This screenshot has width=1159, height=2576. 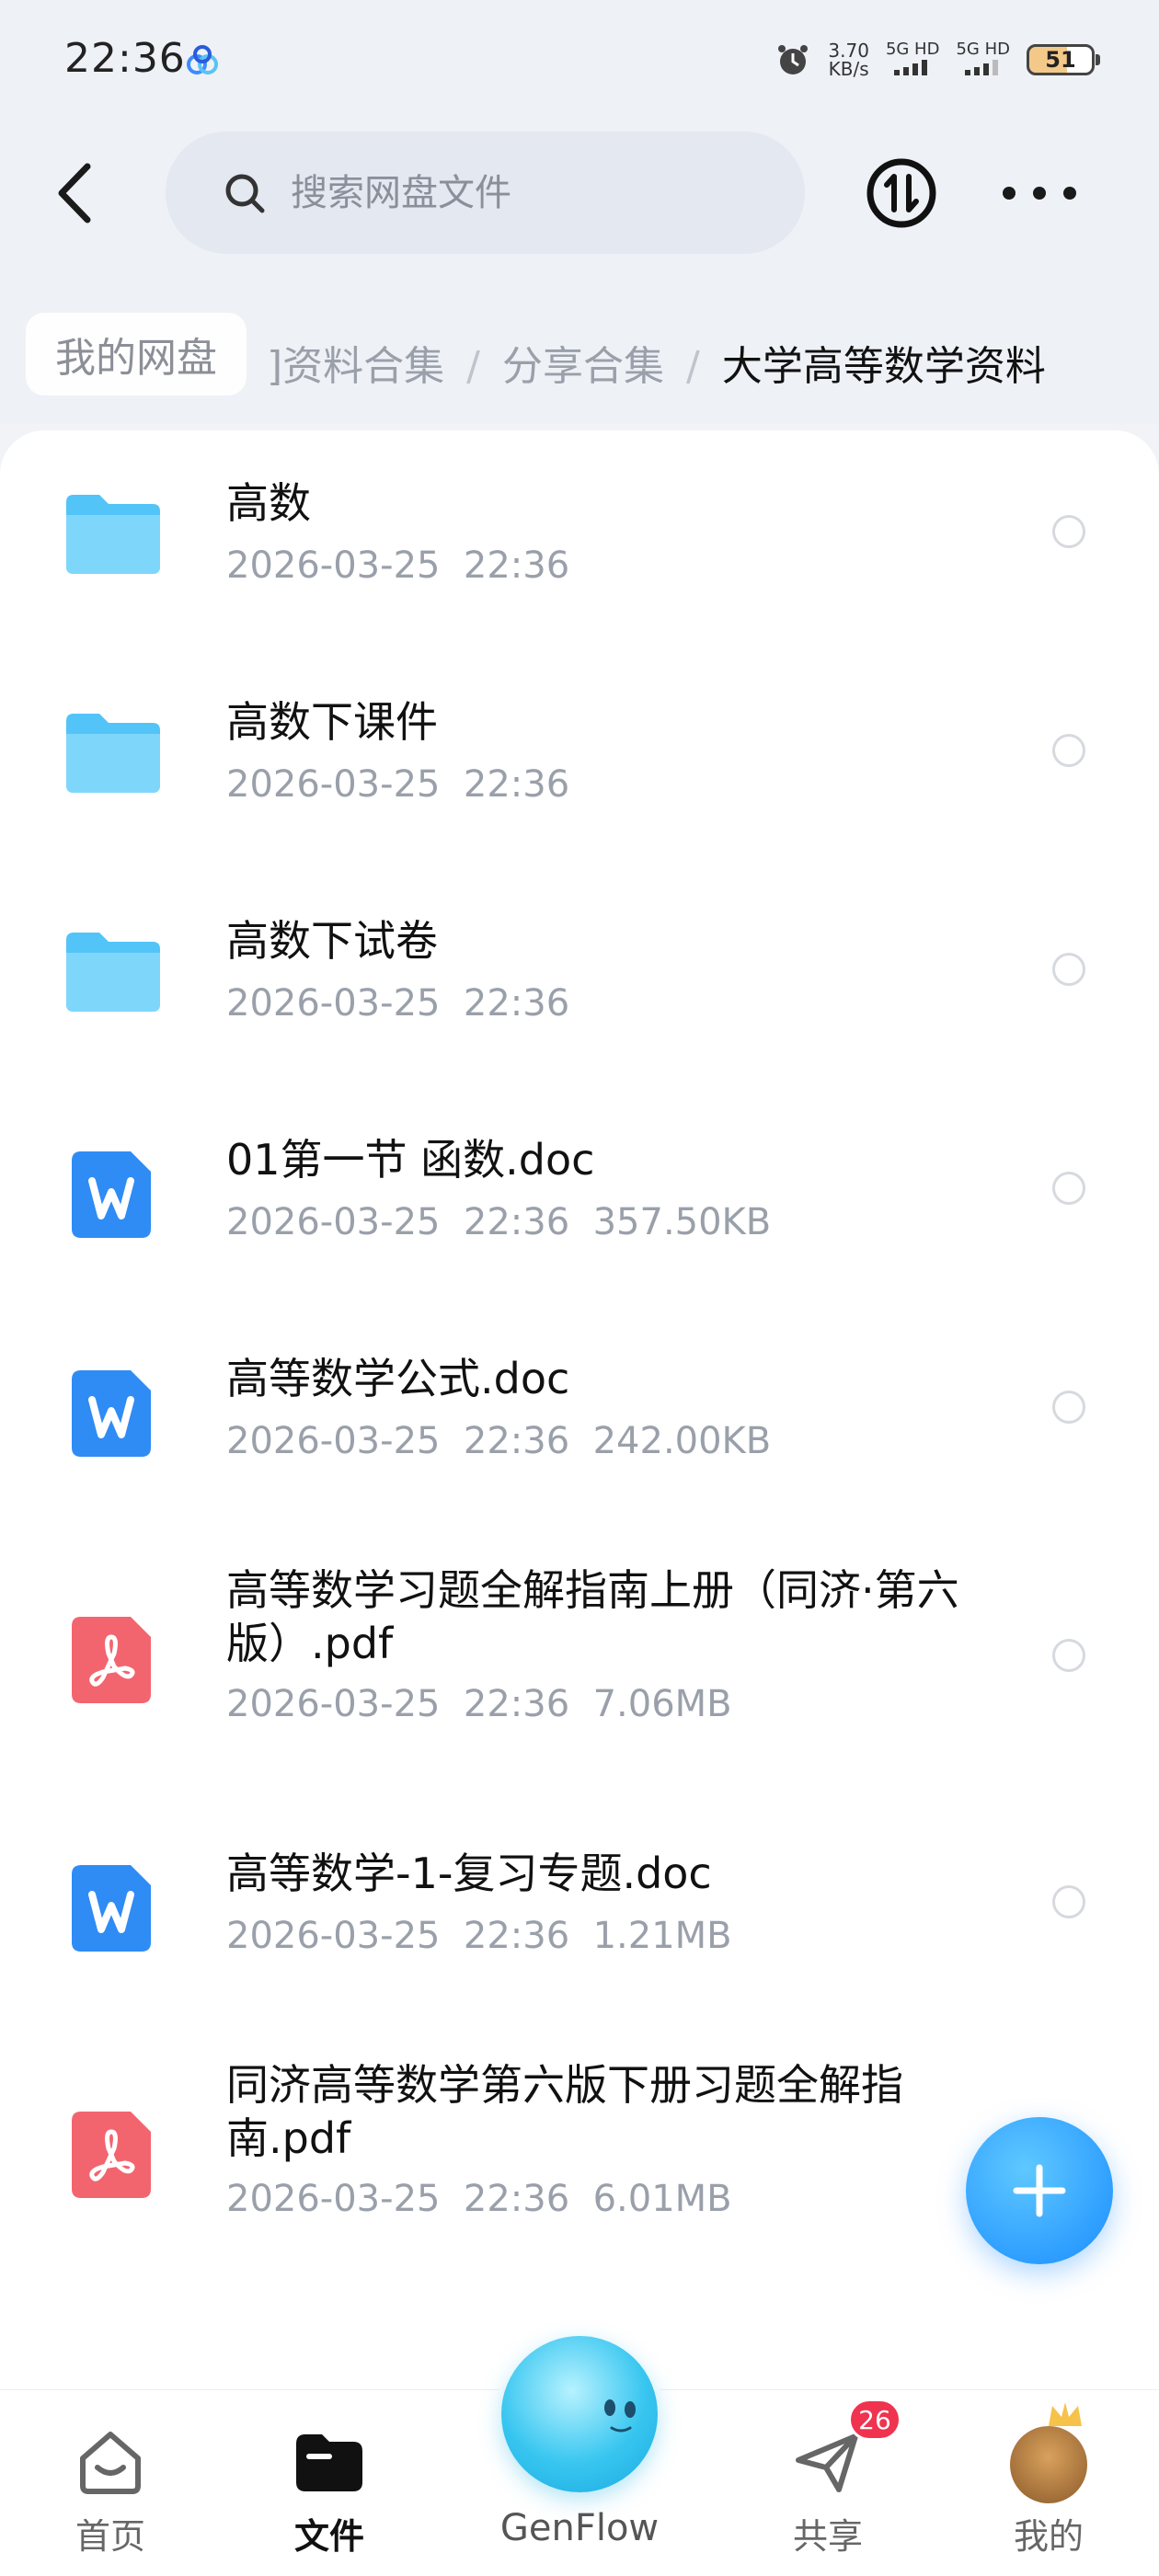 I want to click on breadcrumb-home: 我的网盘, so click(x=136, y=354).